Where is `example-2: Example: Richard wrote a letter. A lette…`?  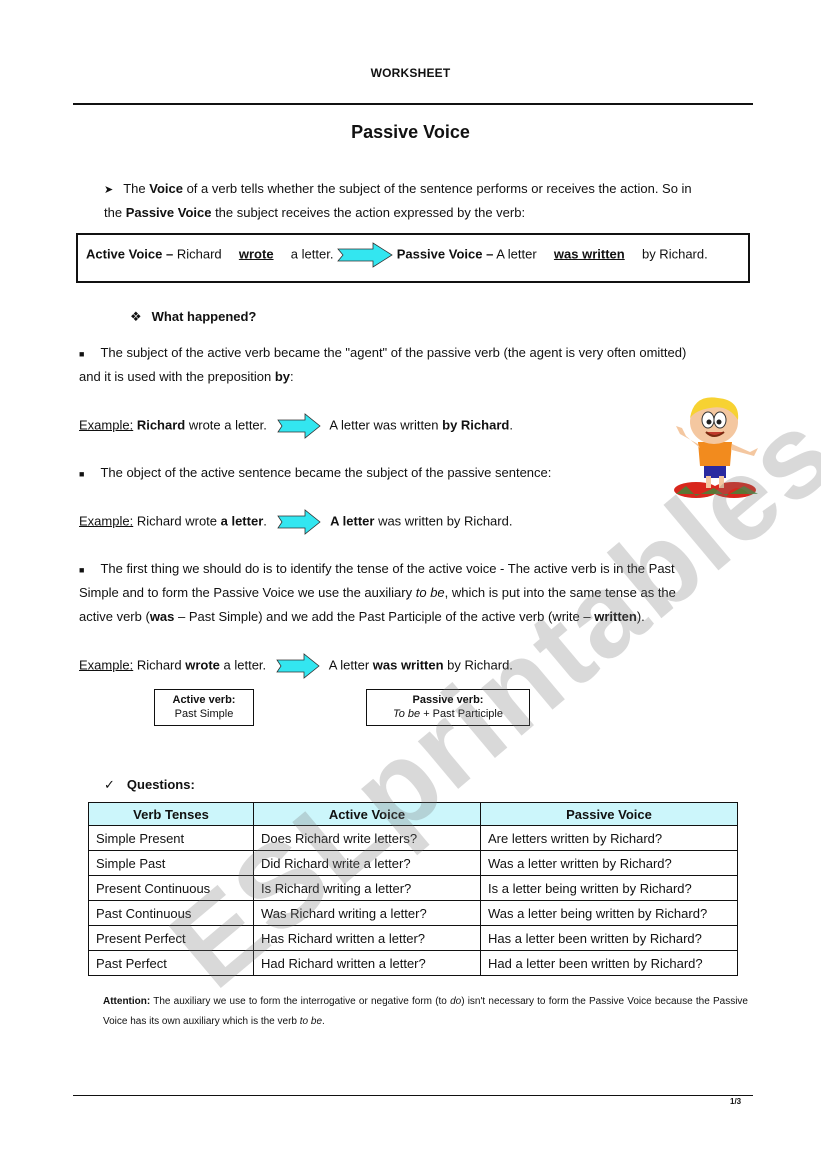
example-2: Example: Richard wrote a letter. A lette… is located at coordinates (295, 522).